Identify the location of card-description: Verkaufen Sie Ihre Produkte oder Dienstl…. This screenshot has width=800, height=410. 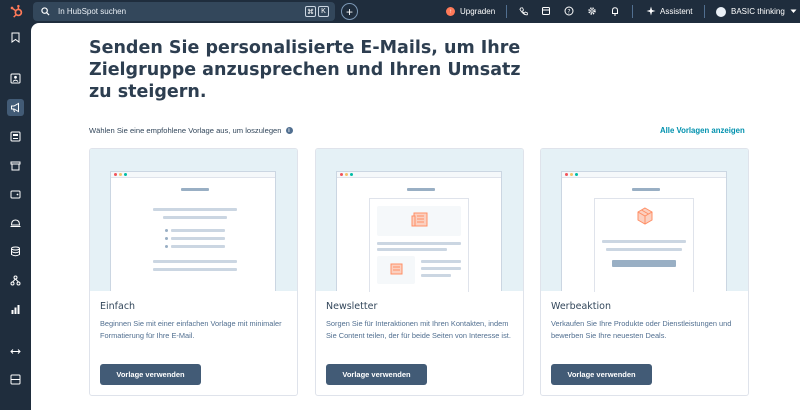
(641, 329).